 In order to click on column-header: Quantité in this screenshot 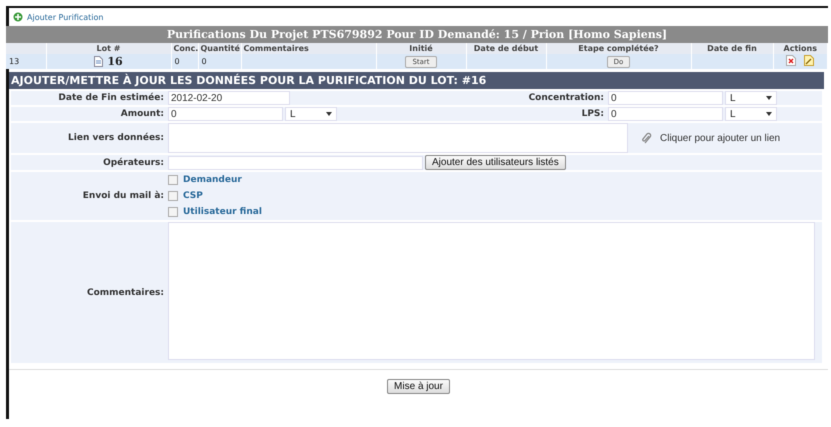, I will do `click(220, 48)`.